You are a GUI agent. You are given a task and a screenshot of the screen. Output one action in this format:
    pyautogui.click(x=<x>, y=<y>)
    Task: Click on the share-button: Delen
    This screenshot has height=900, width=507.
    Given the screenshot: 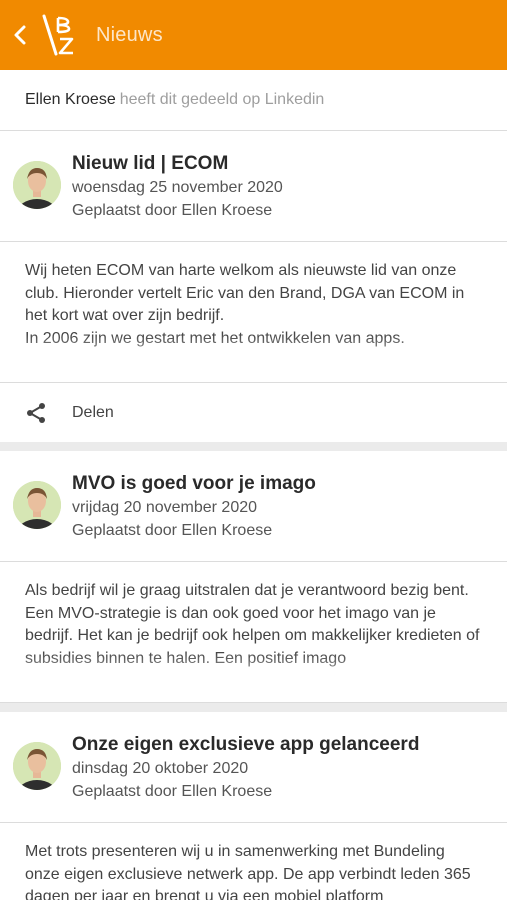 What is the action you would take?
    pyautogui.click(x=253, y=412)
    